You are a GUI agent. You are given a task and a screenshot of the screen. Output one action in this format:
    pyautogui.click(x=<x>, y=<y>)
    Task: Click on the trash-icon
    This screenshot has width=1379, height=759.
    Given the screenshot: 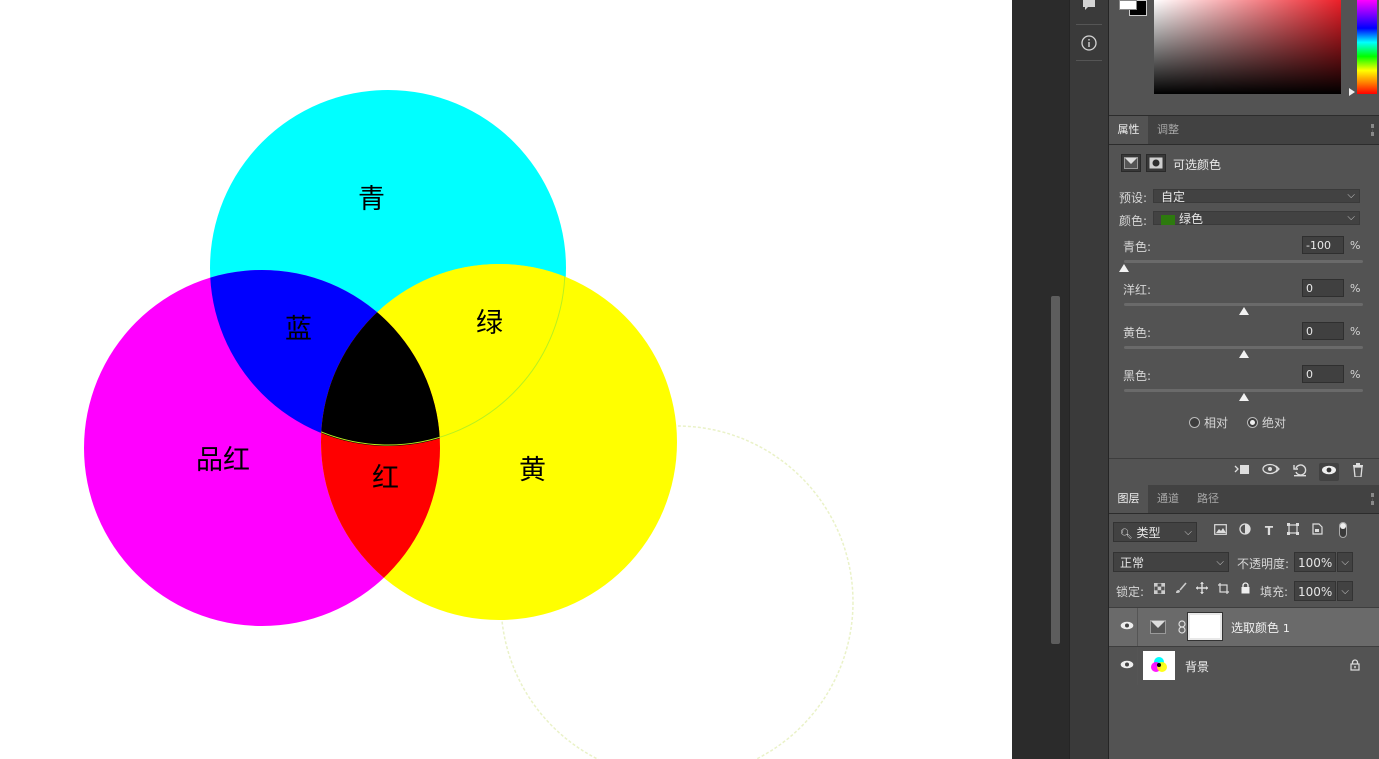 What is the action you would take?
    pyautogui.click(x=1358, y=472)
    